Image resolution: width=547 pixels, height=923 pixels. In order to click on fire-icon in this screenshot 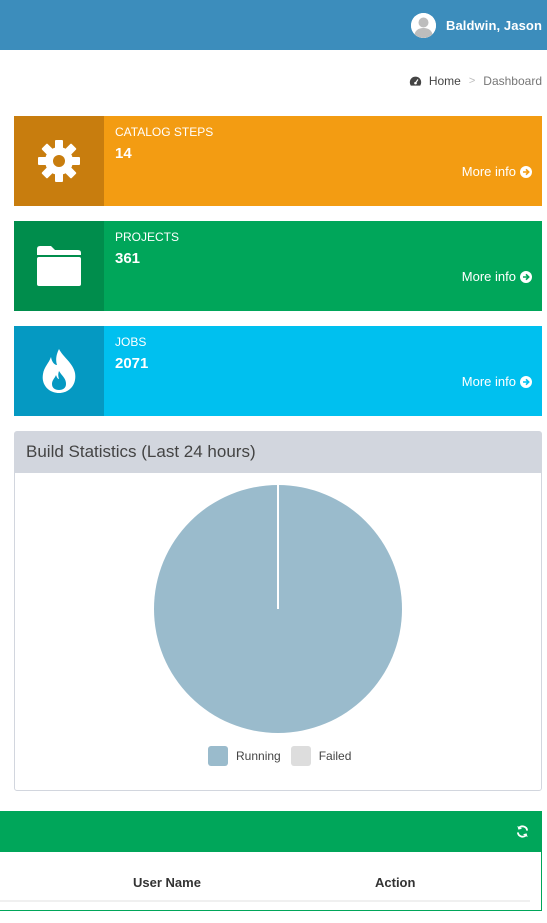, I will do `click(59, 371)`.